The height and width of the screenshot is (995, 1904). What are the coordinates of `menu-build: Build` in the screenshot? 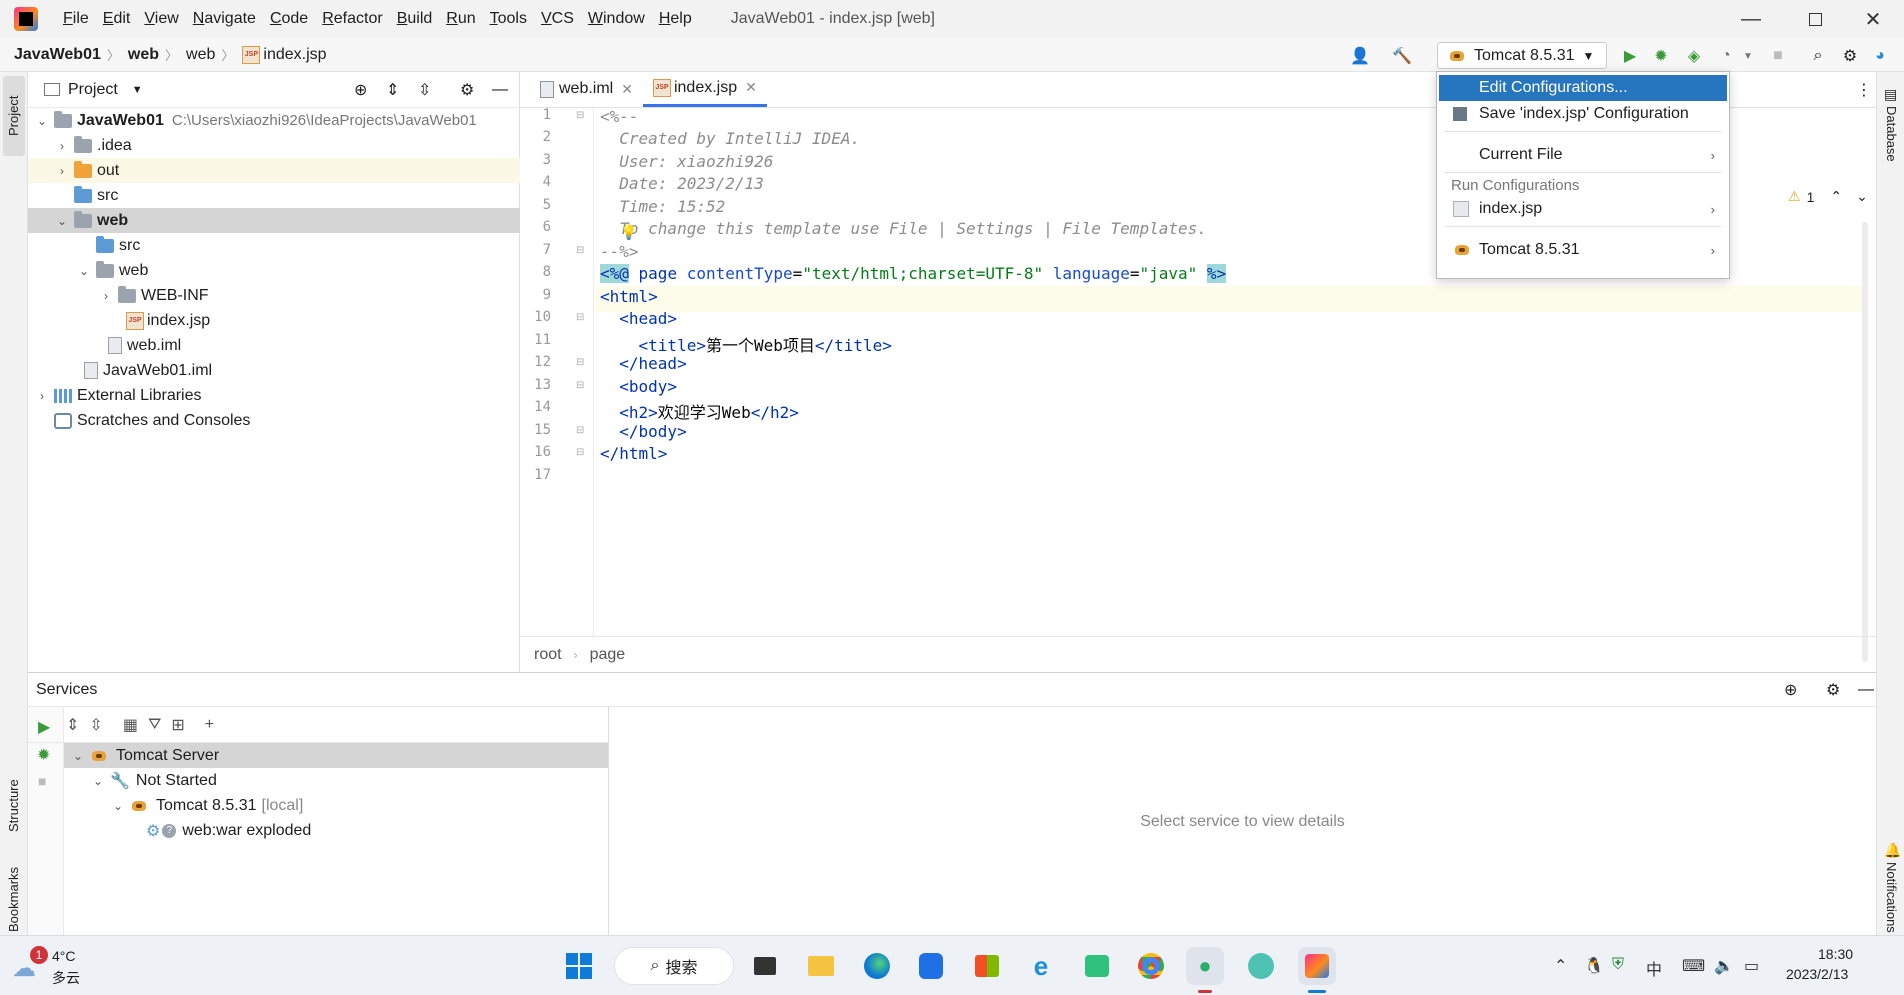 It's located at (415, 19).